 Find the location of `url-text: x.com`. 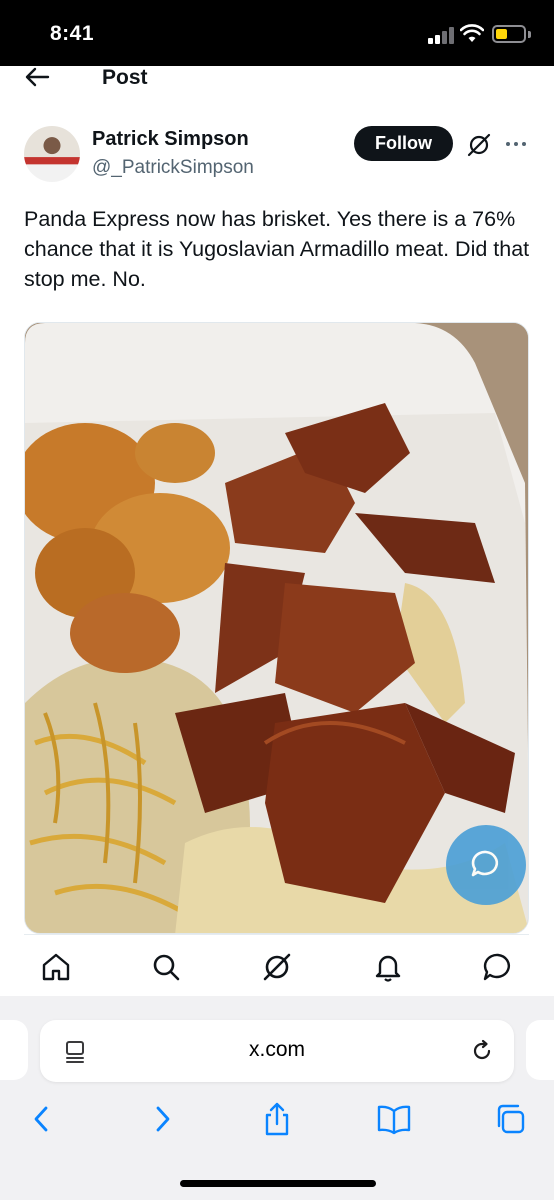

url-text: x.com is located at coordinates (276, 1049).